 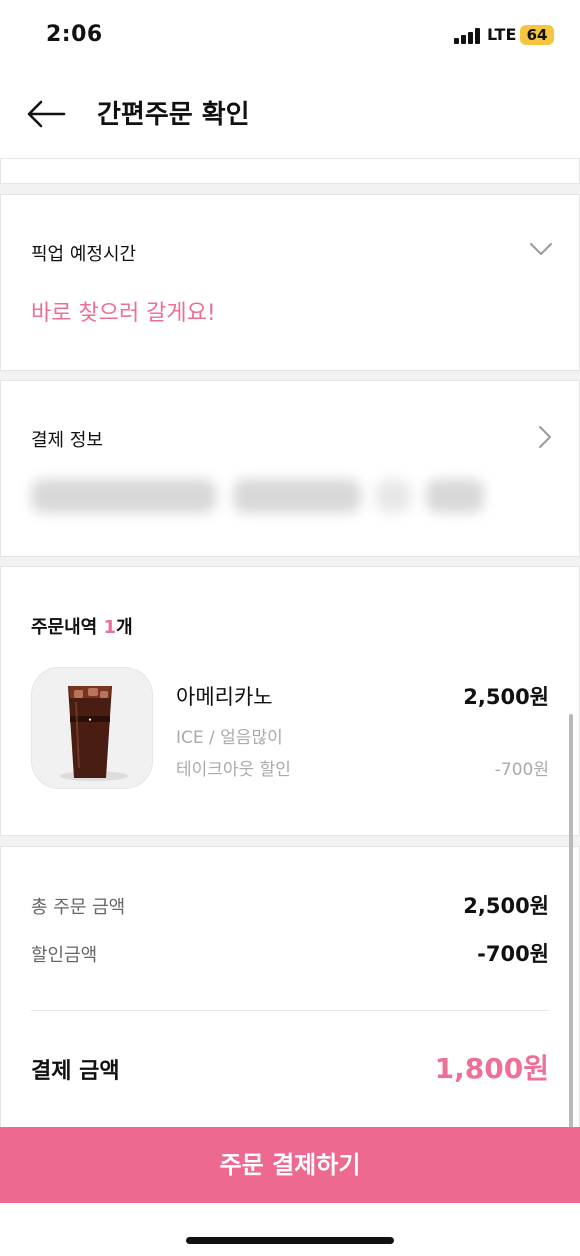 I want to click on total-order-value: 2,500원, so click(x=506, y=906).